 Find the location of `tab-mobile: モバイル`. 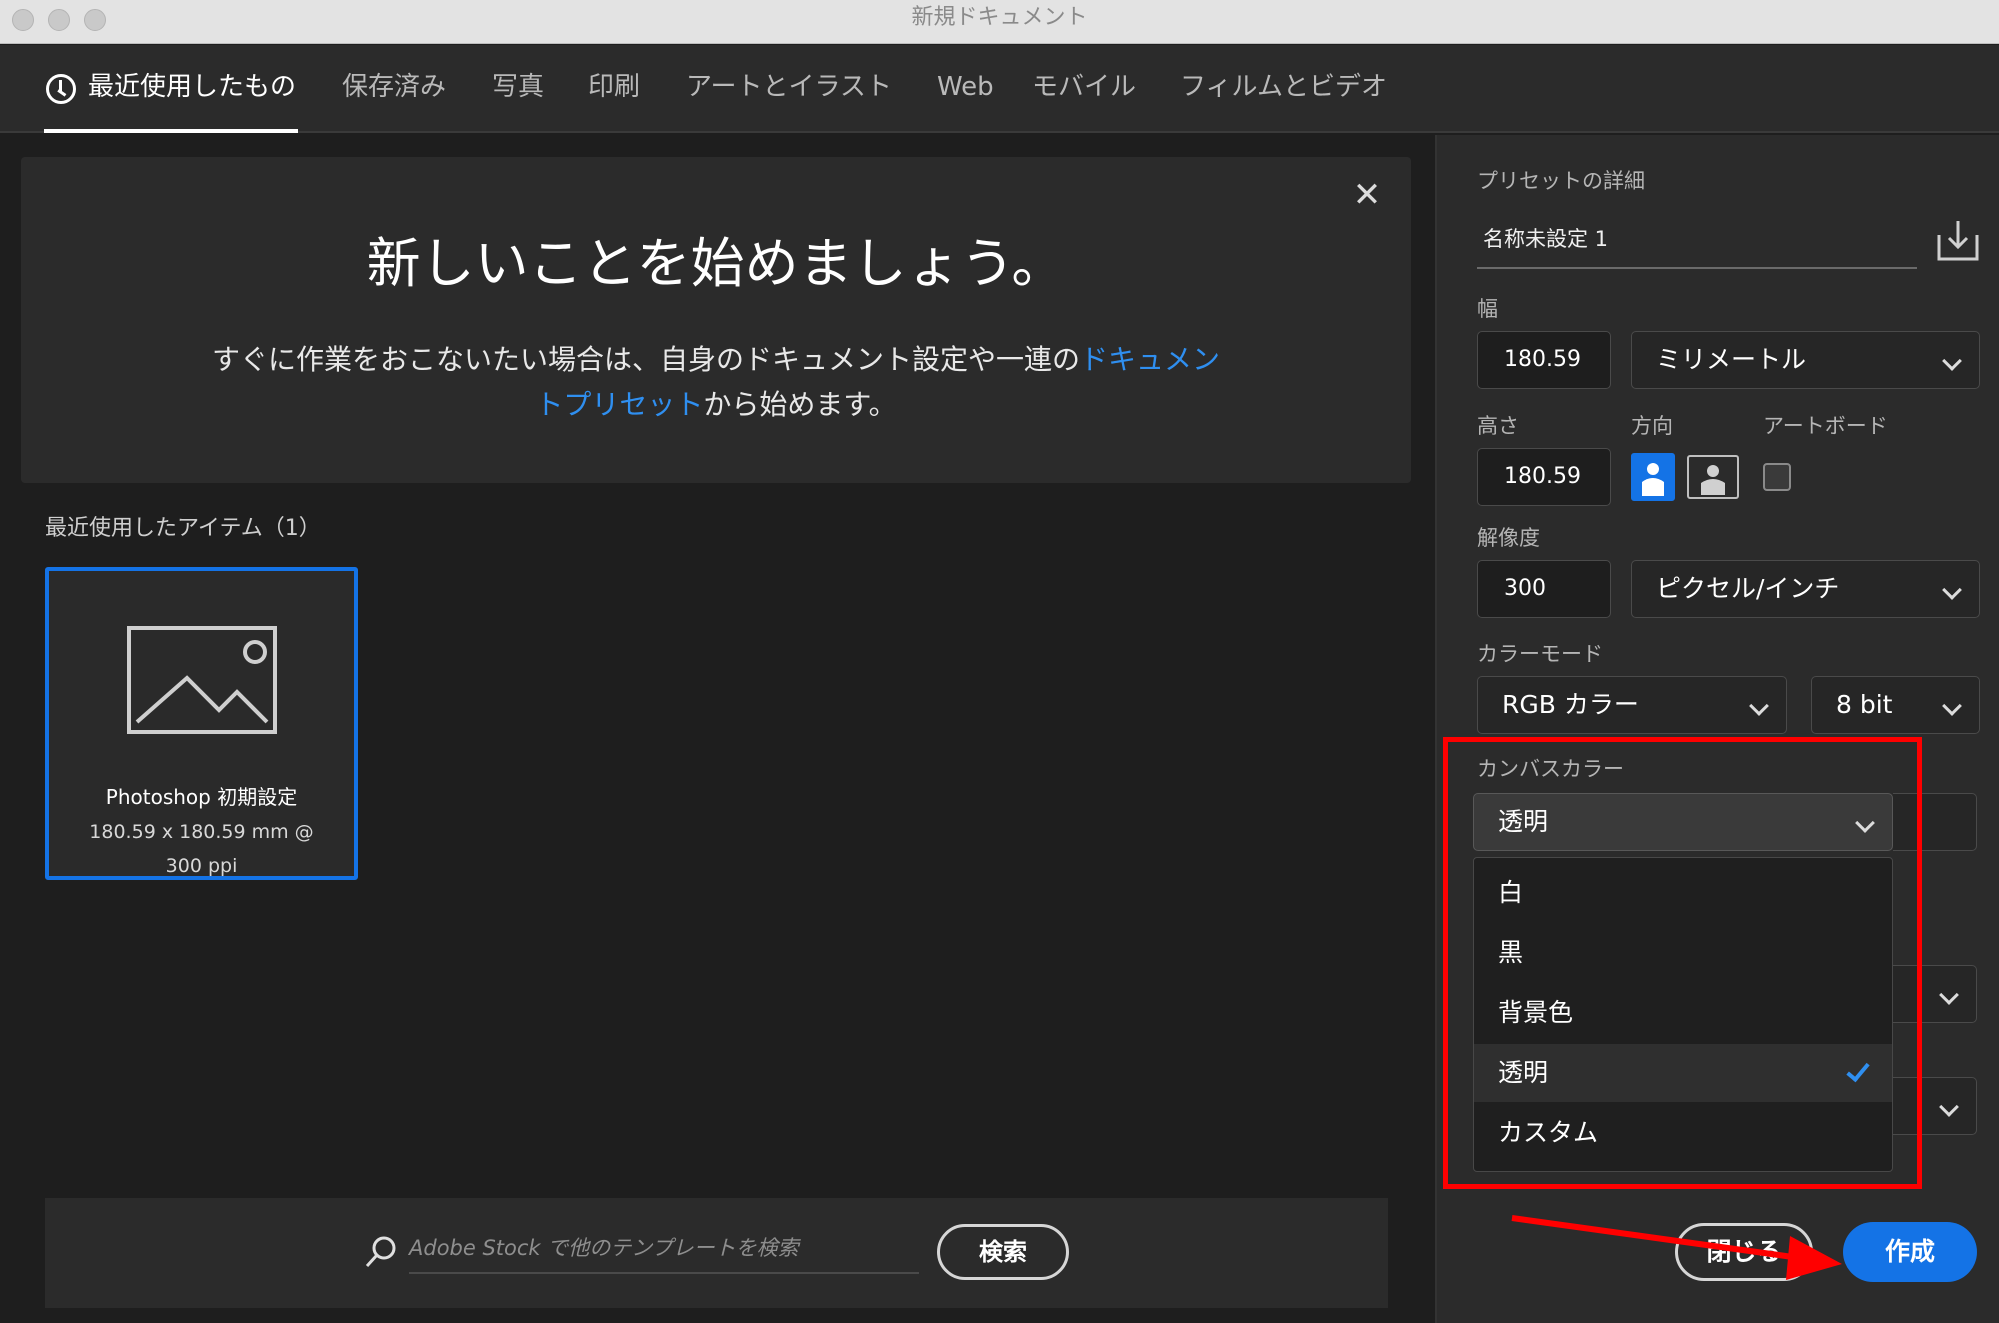

tab-mobile: モバイル is located at coordinates (1084, 87).